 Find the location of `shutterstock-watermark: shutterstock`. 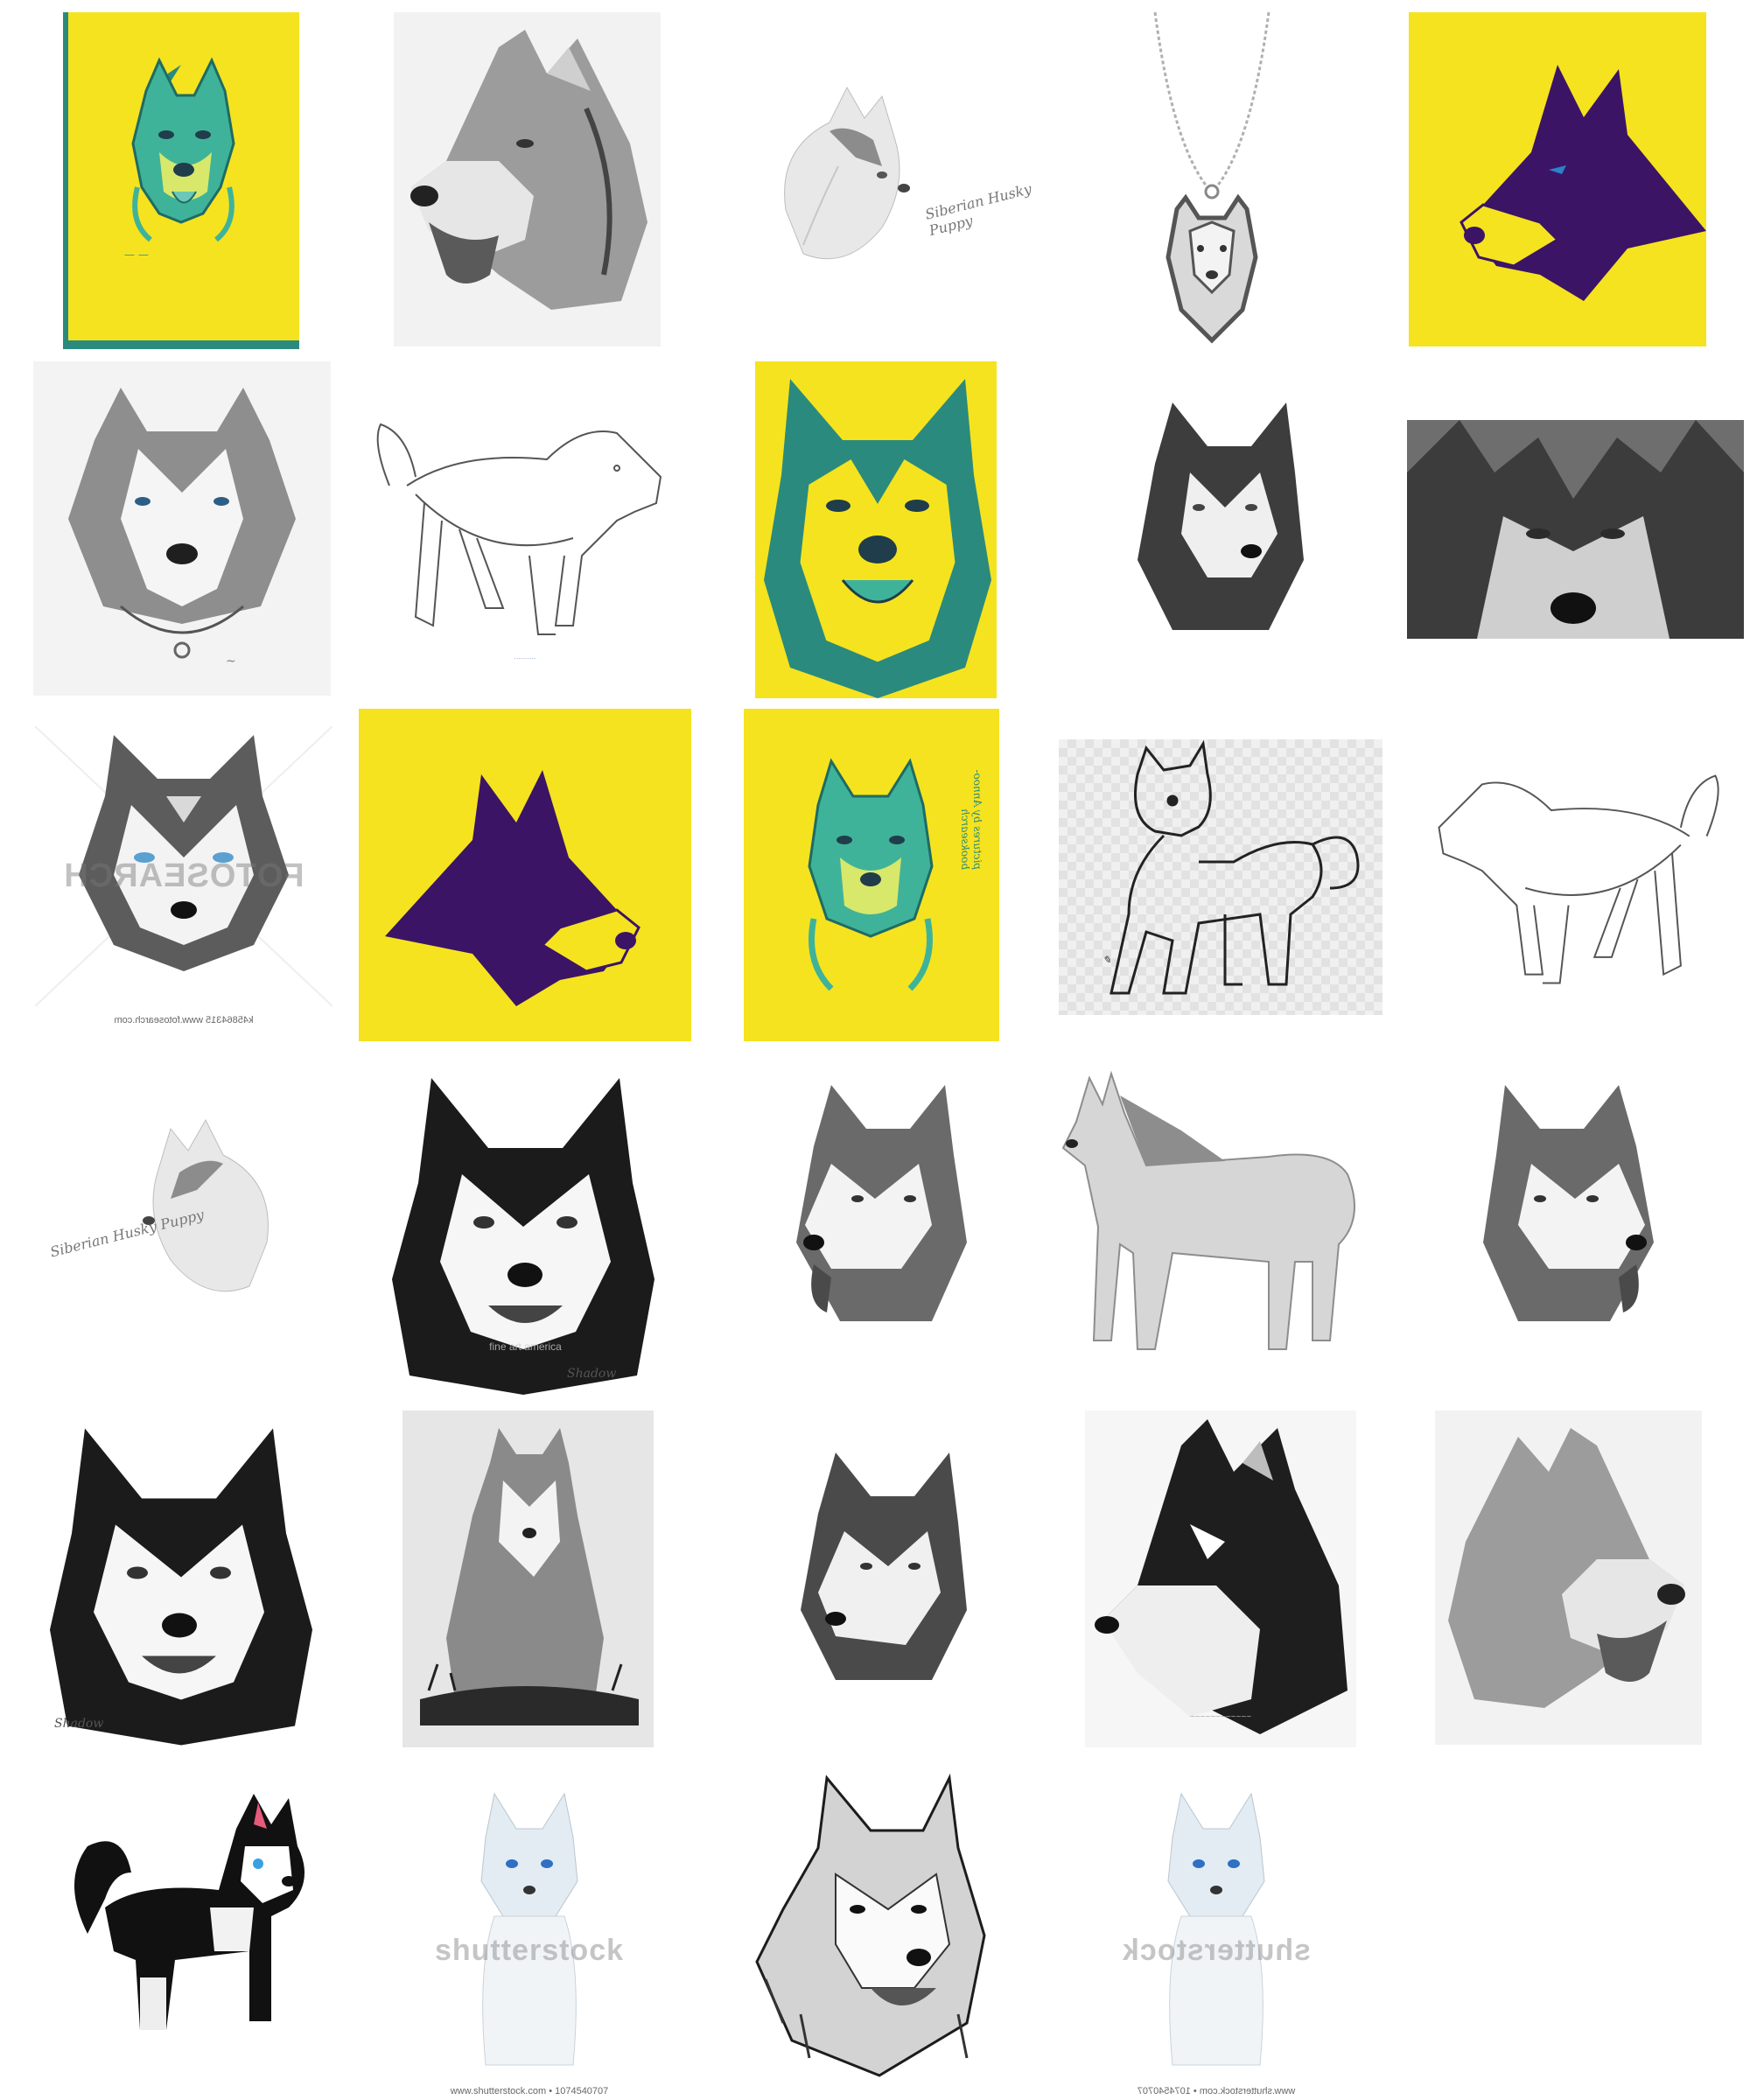

shutterstock-watermark: shutterstock is located at coordinates (529, 1950).